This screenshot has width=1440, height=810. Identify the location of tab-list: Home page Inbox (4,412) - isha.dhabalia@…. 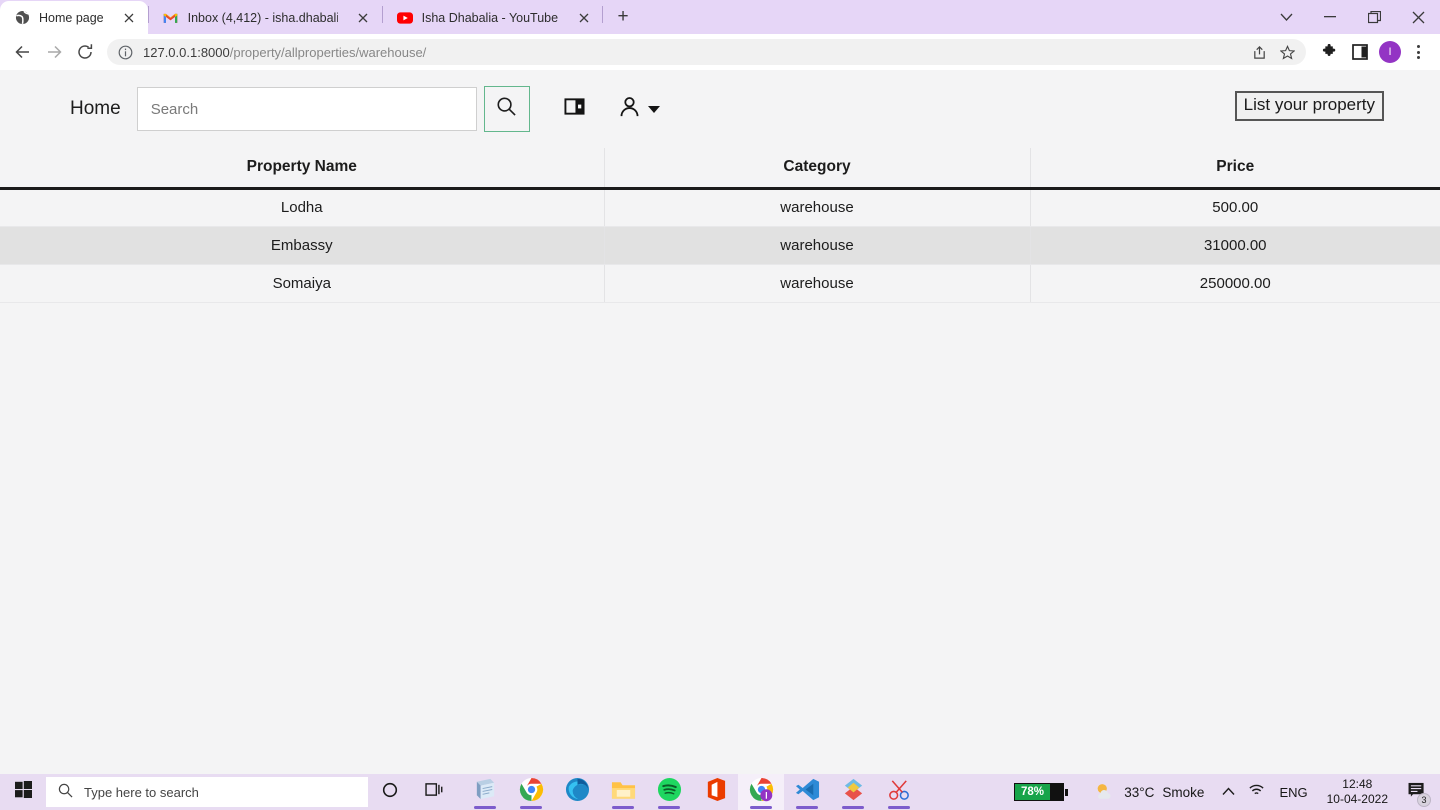
(319, 17).